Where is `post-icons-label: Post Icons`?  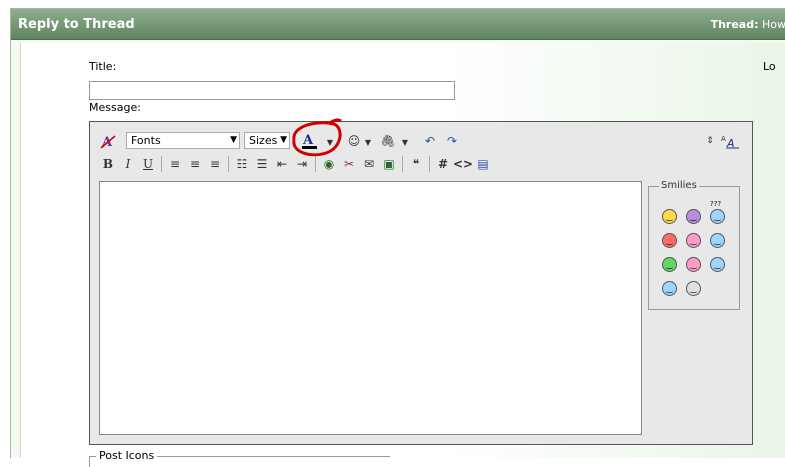 post-icons-label: Post Icons is located at coordinates (127, 455).